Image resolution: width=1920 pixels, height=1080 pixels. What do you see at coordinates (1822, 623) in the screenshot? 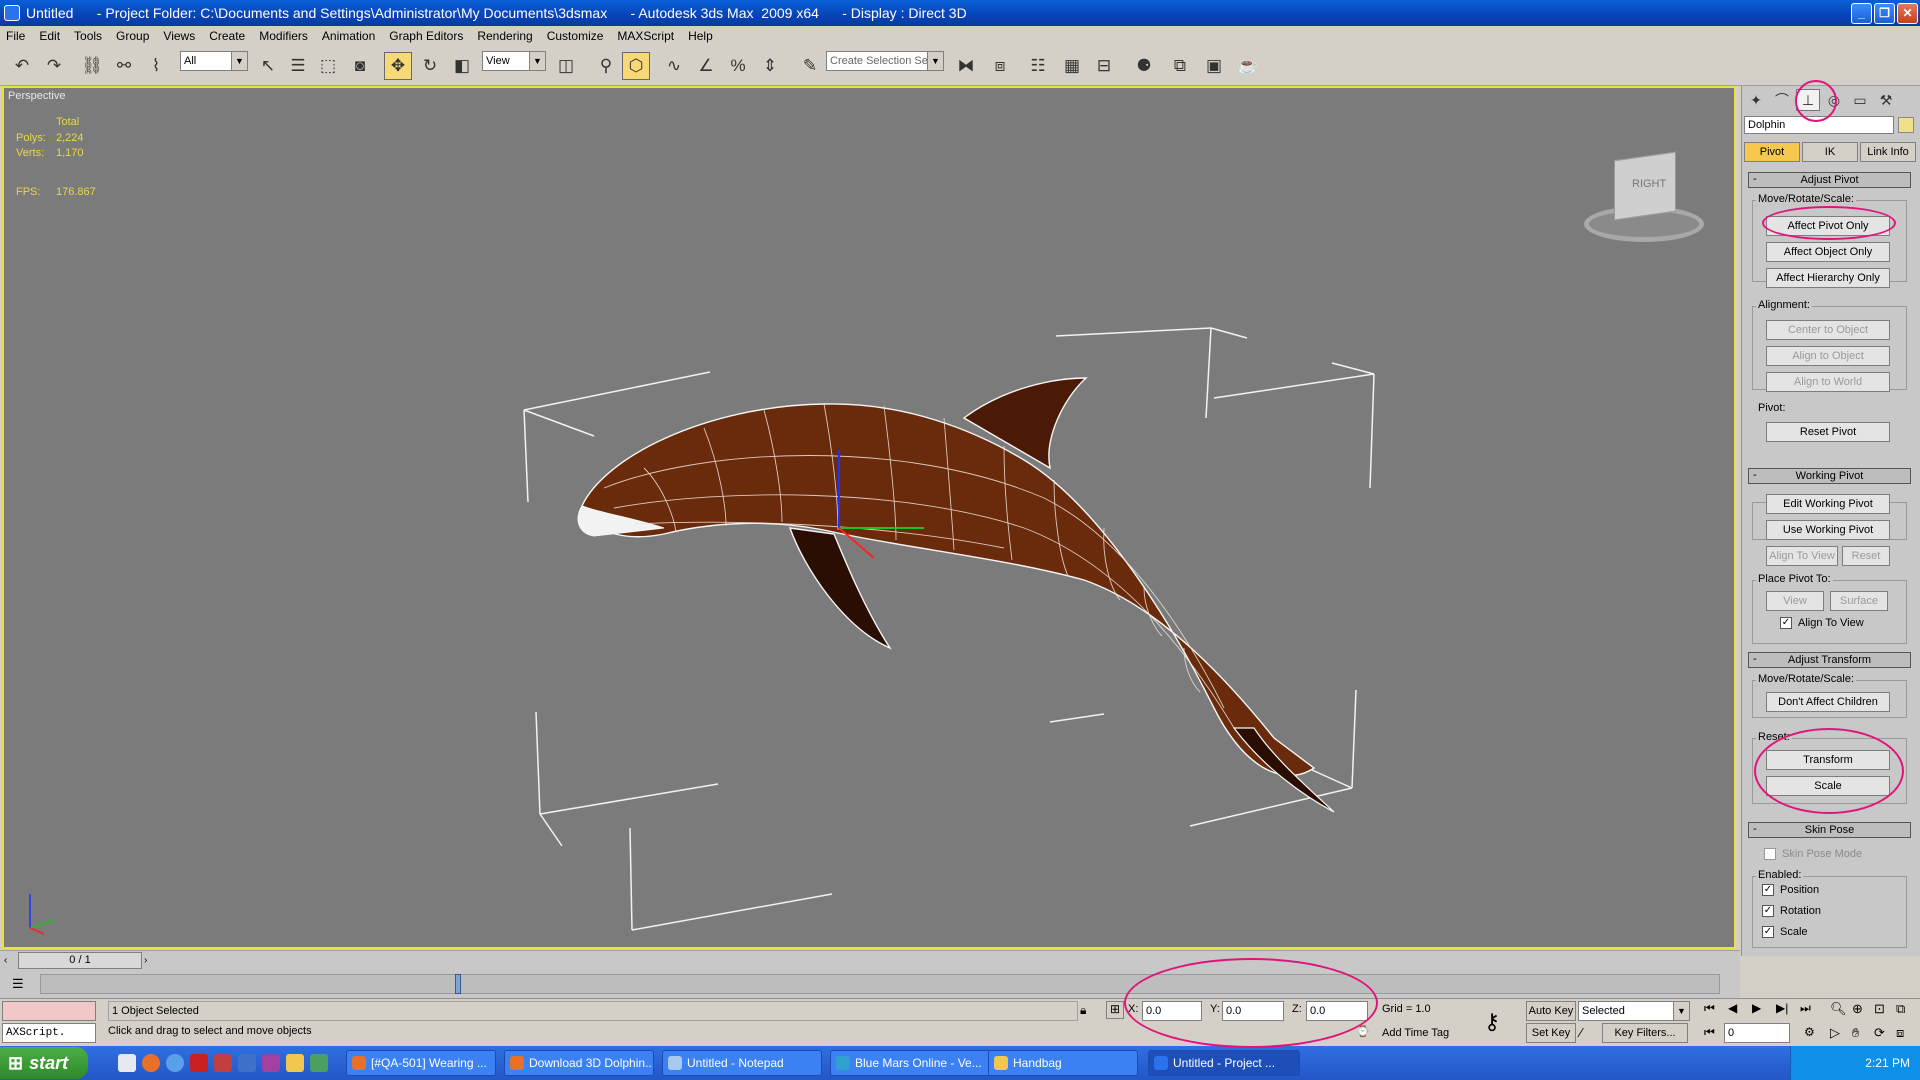
I see `align-to-view-checkbox: ✓ Align To View` at bounding box center [1822, 623].